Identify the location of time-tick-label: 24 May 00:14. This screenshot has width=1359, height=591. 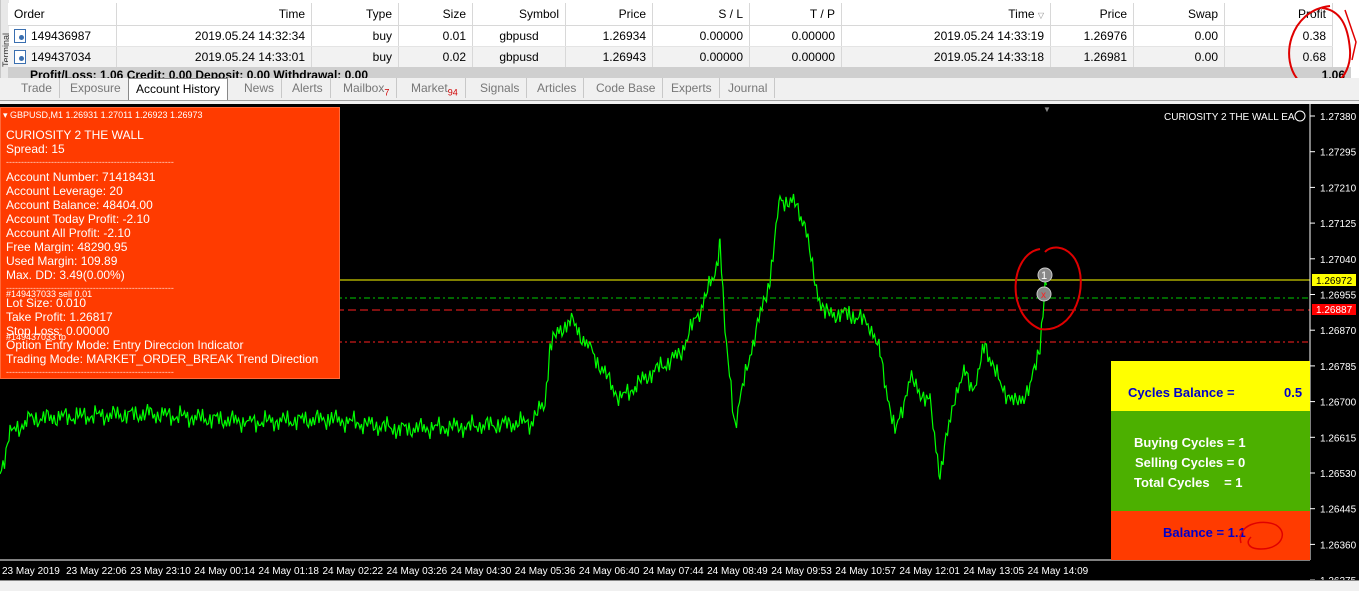
(224, 571).